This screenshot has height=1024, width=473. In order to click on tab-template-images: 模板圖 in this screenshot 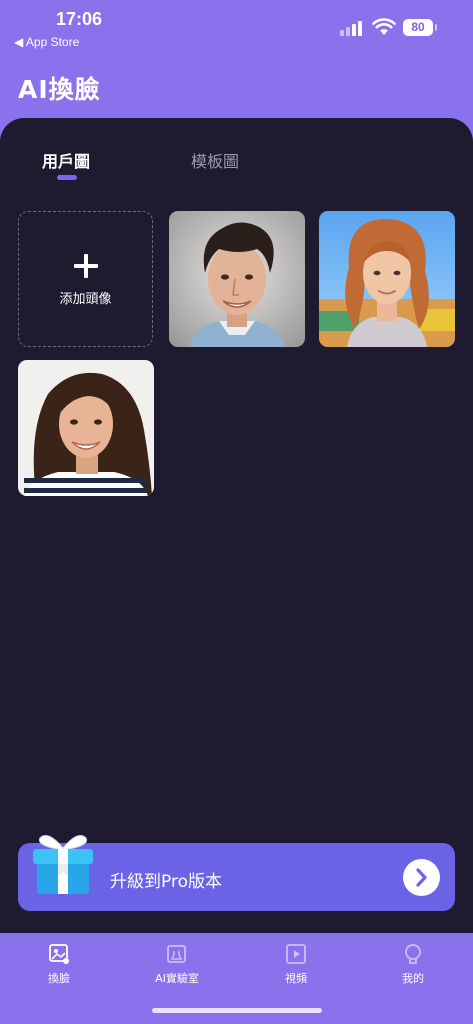, I will do `click(215, 160)`.